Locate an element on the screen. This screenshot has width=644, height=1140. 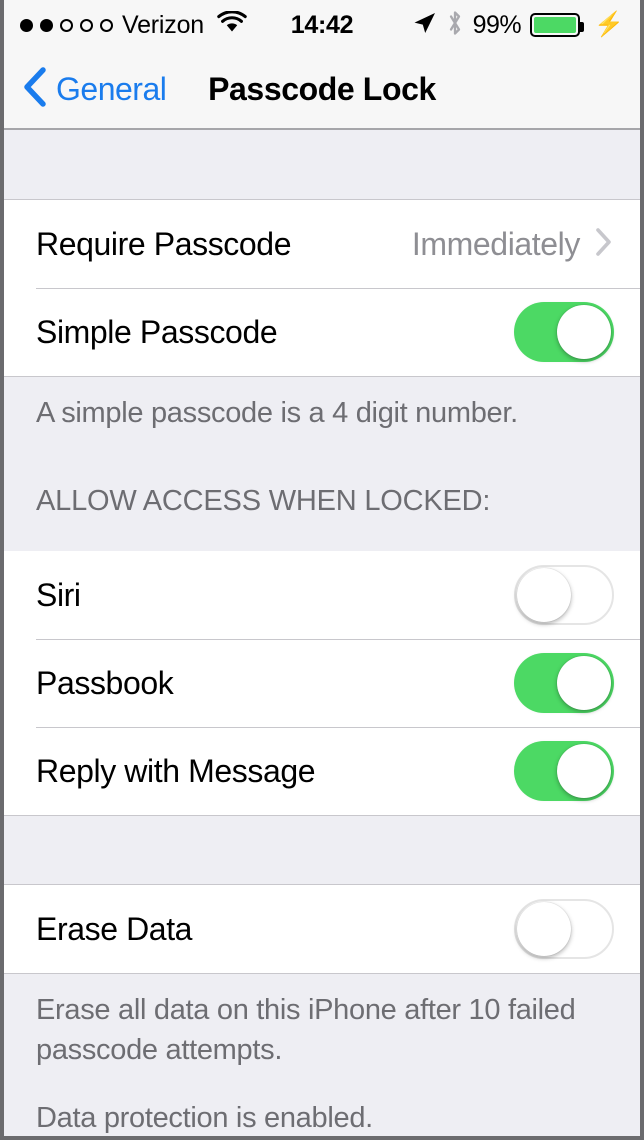
require-passcode-value: Immediately is located at coordinates (496, 243).